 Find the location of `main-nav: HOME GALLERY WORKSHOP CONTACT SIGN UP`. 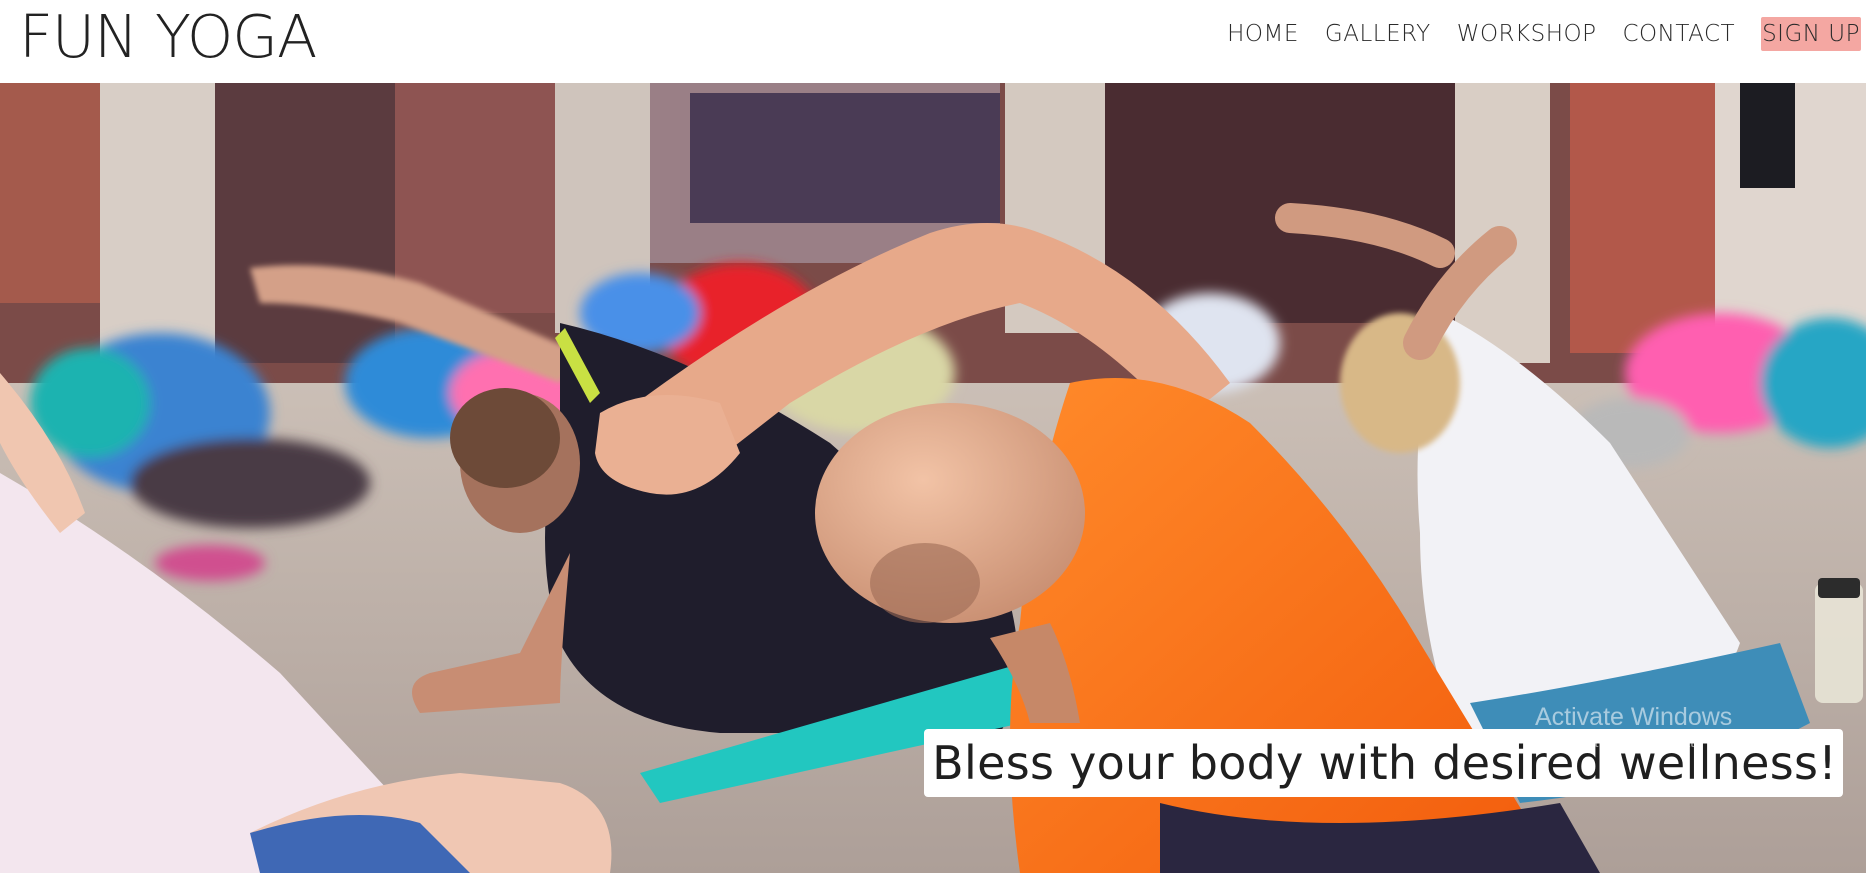

main-nav: HOME GALLERY WORKSHOP CONTACT SIGN UP is located at coordinates (1544, 34).